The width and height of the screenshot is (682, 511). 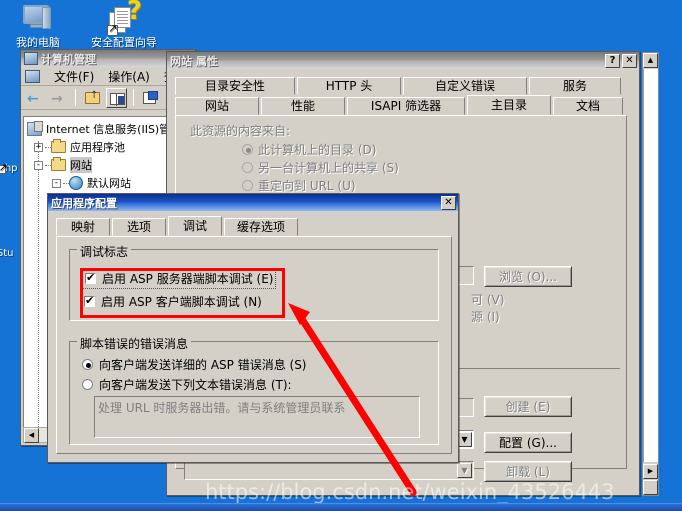 What do you see at coordinates (83, 227) in the screenshot?
I see `tab-mappings: 映射` at bounding box center [83, 227].